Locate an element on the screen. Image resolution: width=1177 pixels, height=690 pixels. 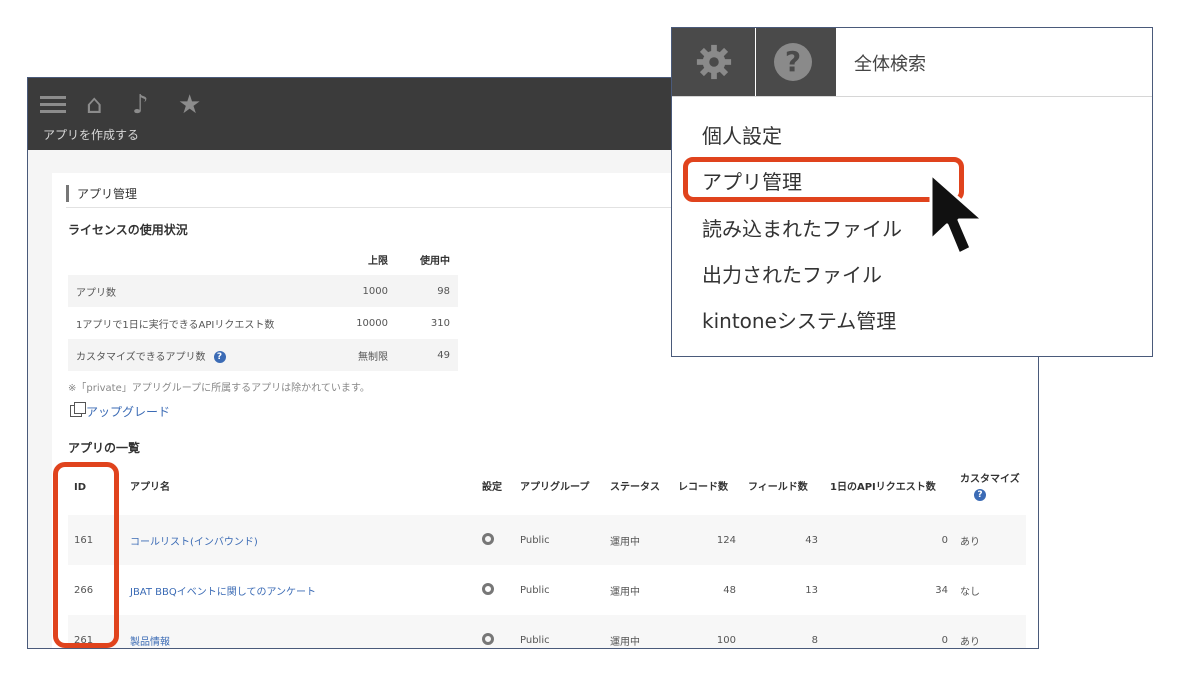
app-management-highlight is located at coordinates (823, 179).